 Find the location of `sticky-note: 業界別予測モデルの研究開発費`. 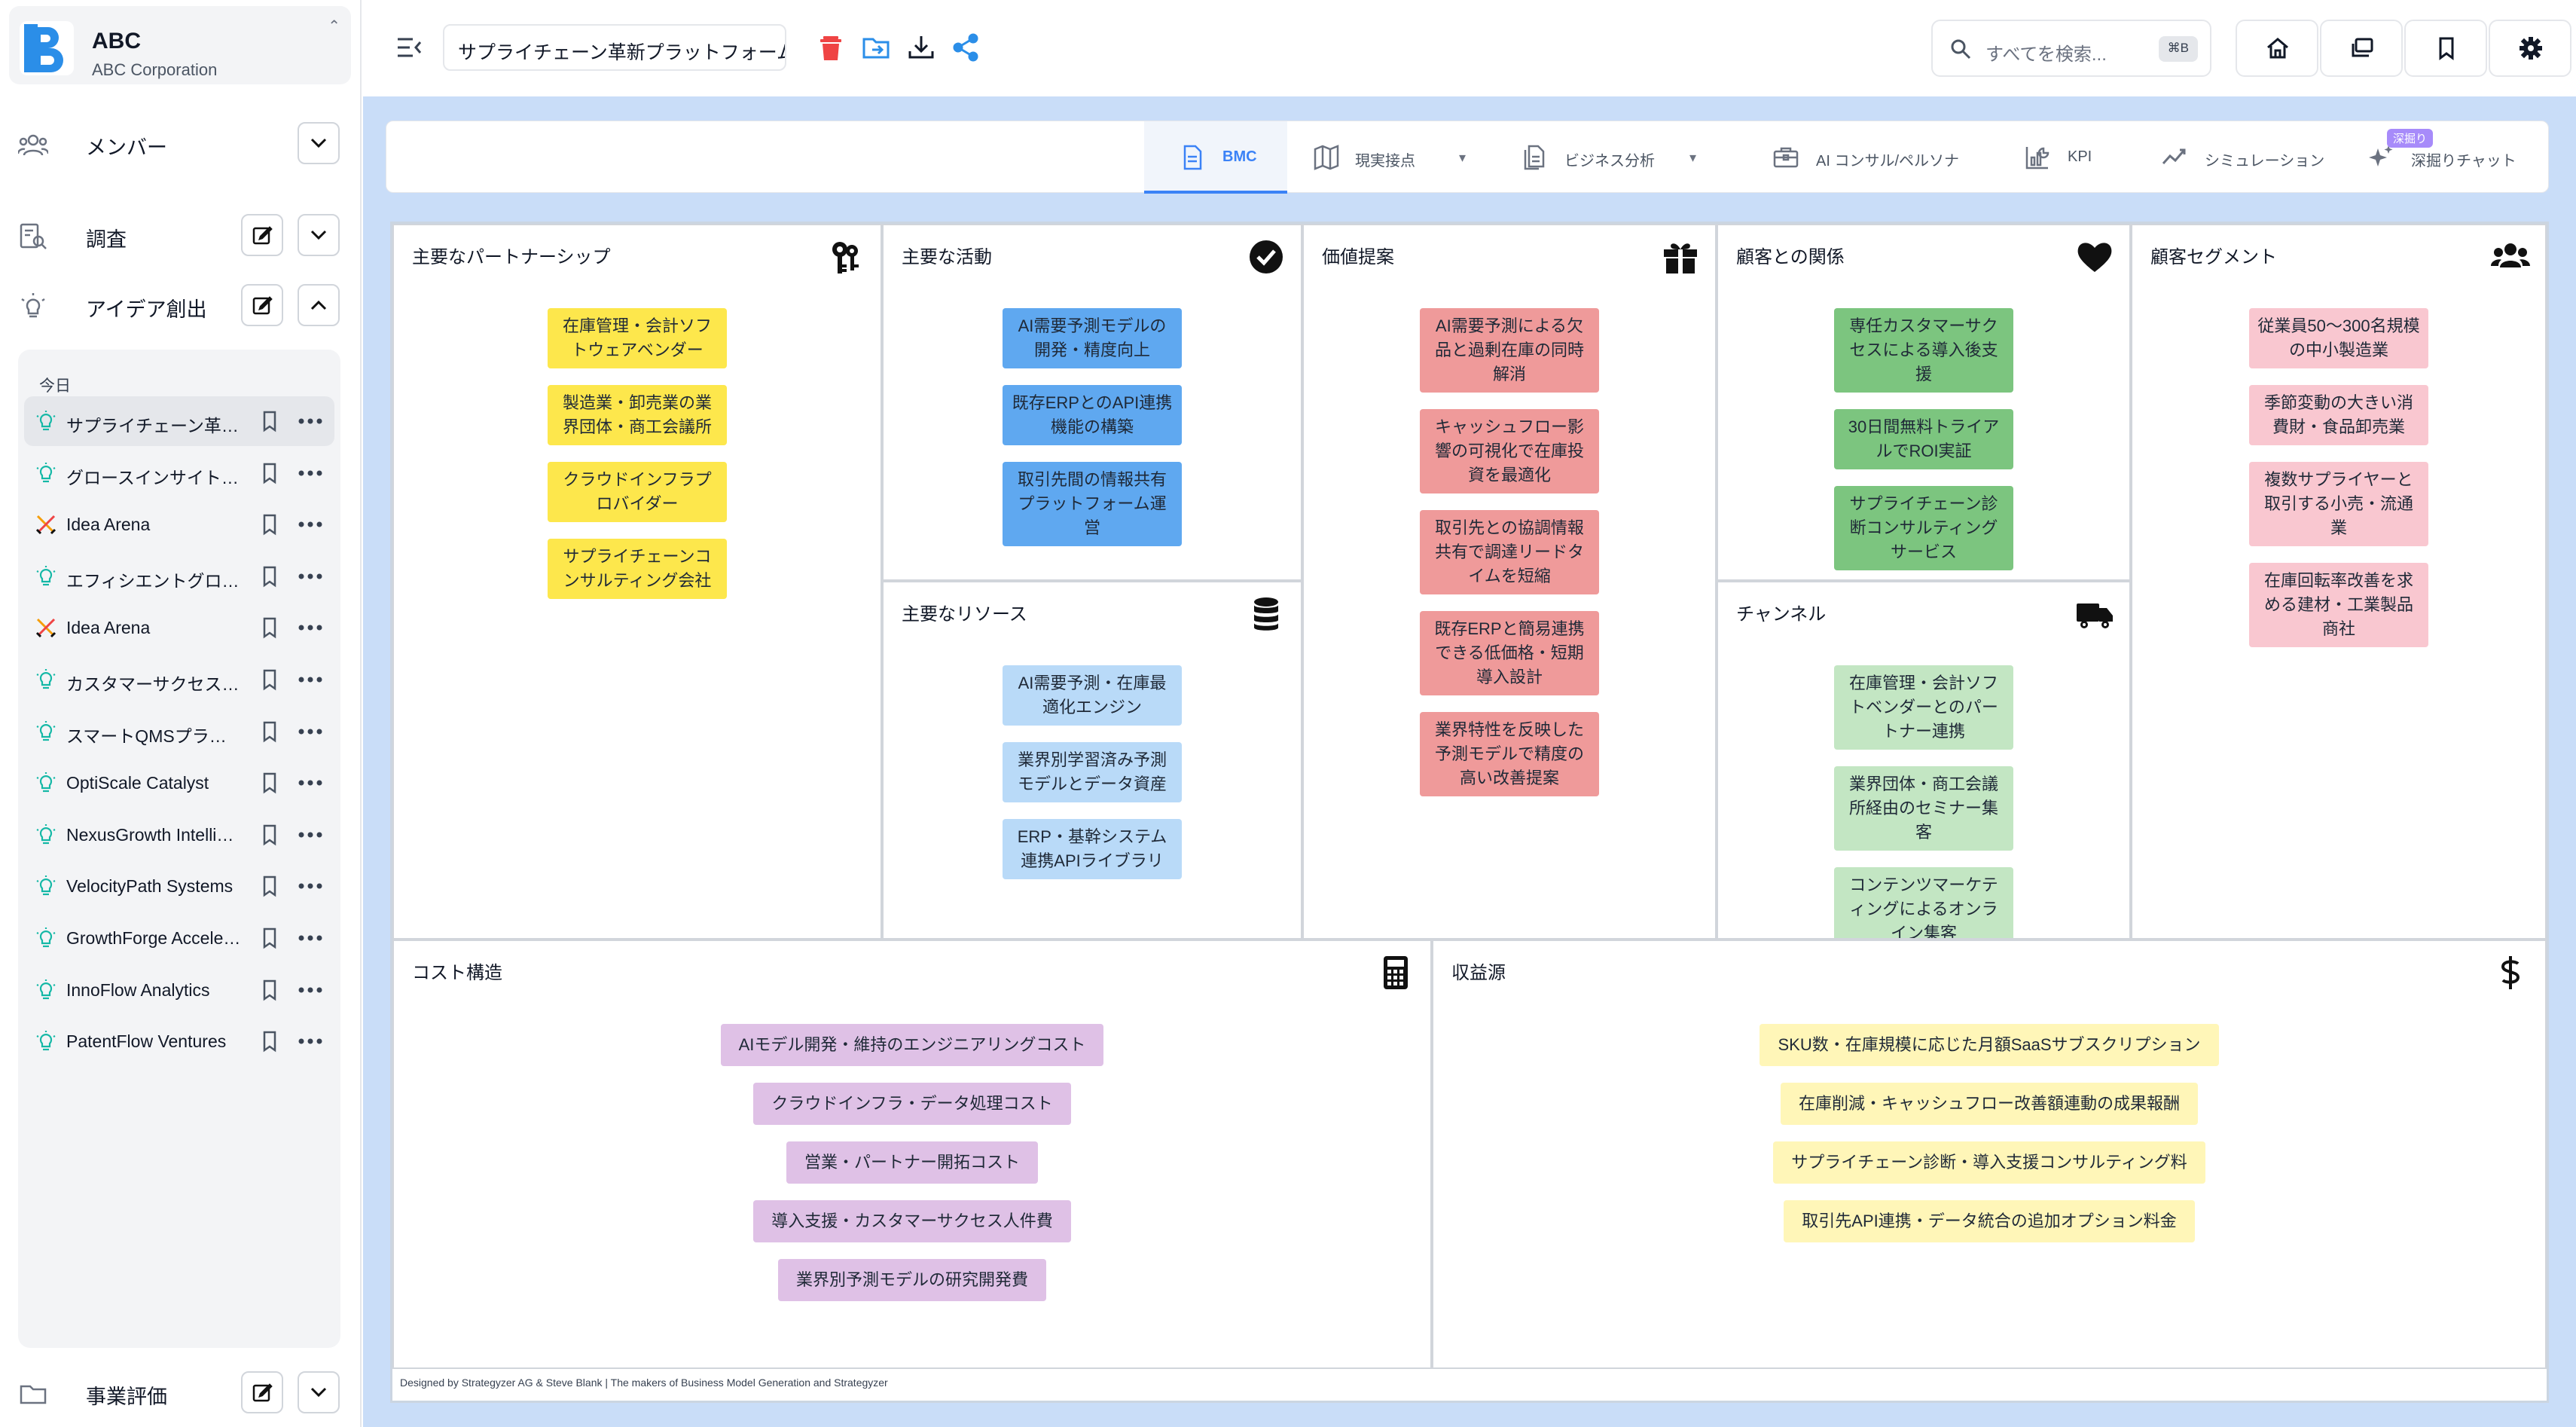

sticky-note: 業界別予測モデルの研究開発費 is located at coordinates (912, 1280).